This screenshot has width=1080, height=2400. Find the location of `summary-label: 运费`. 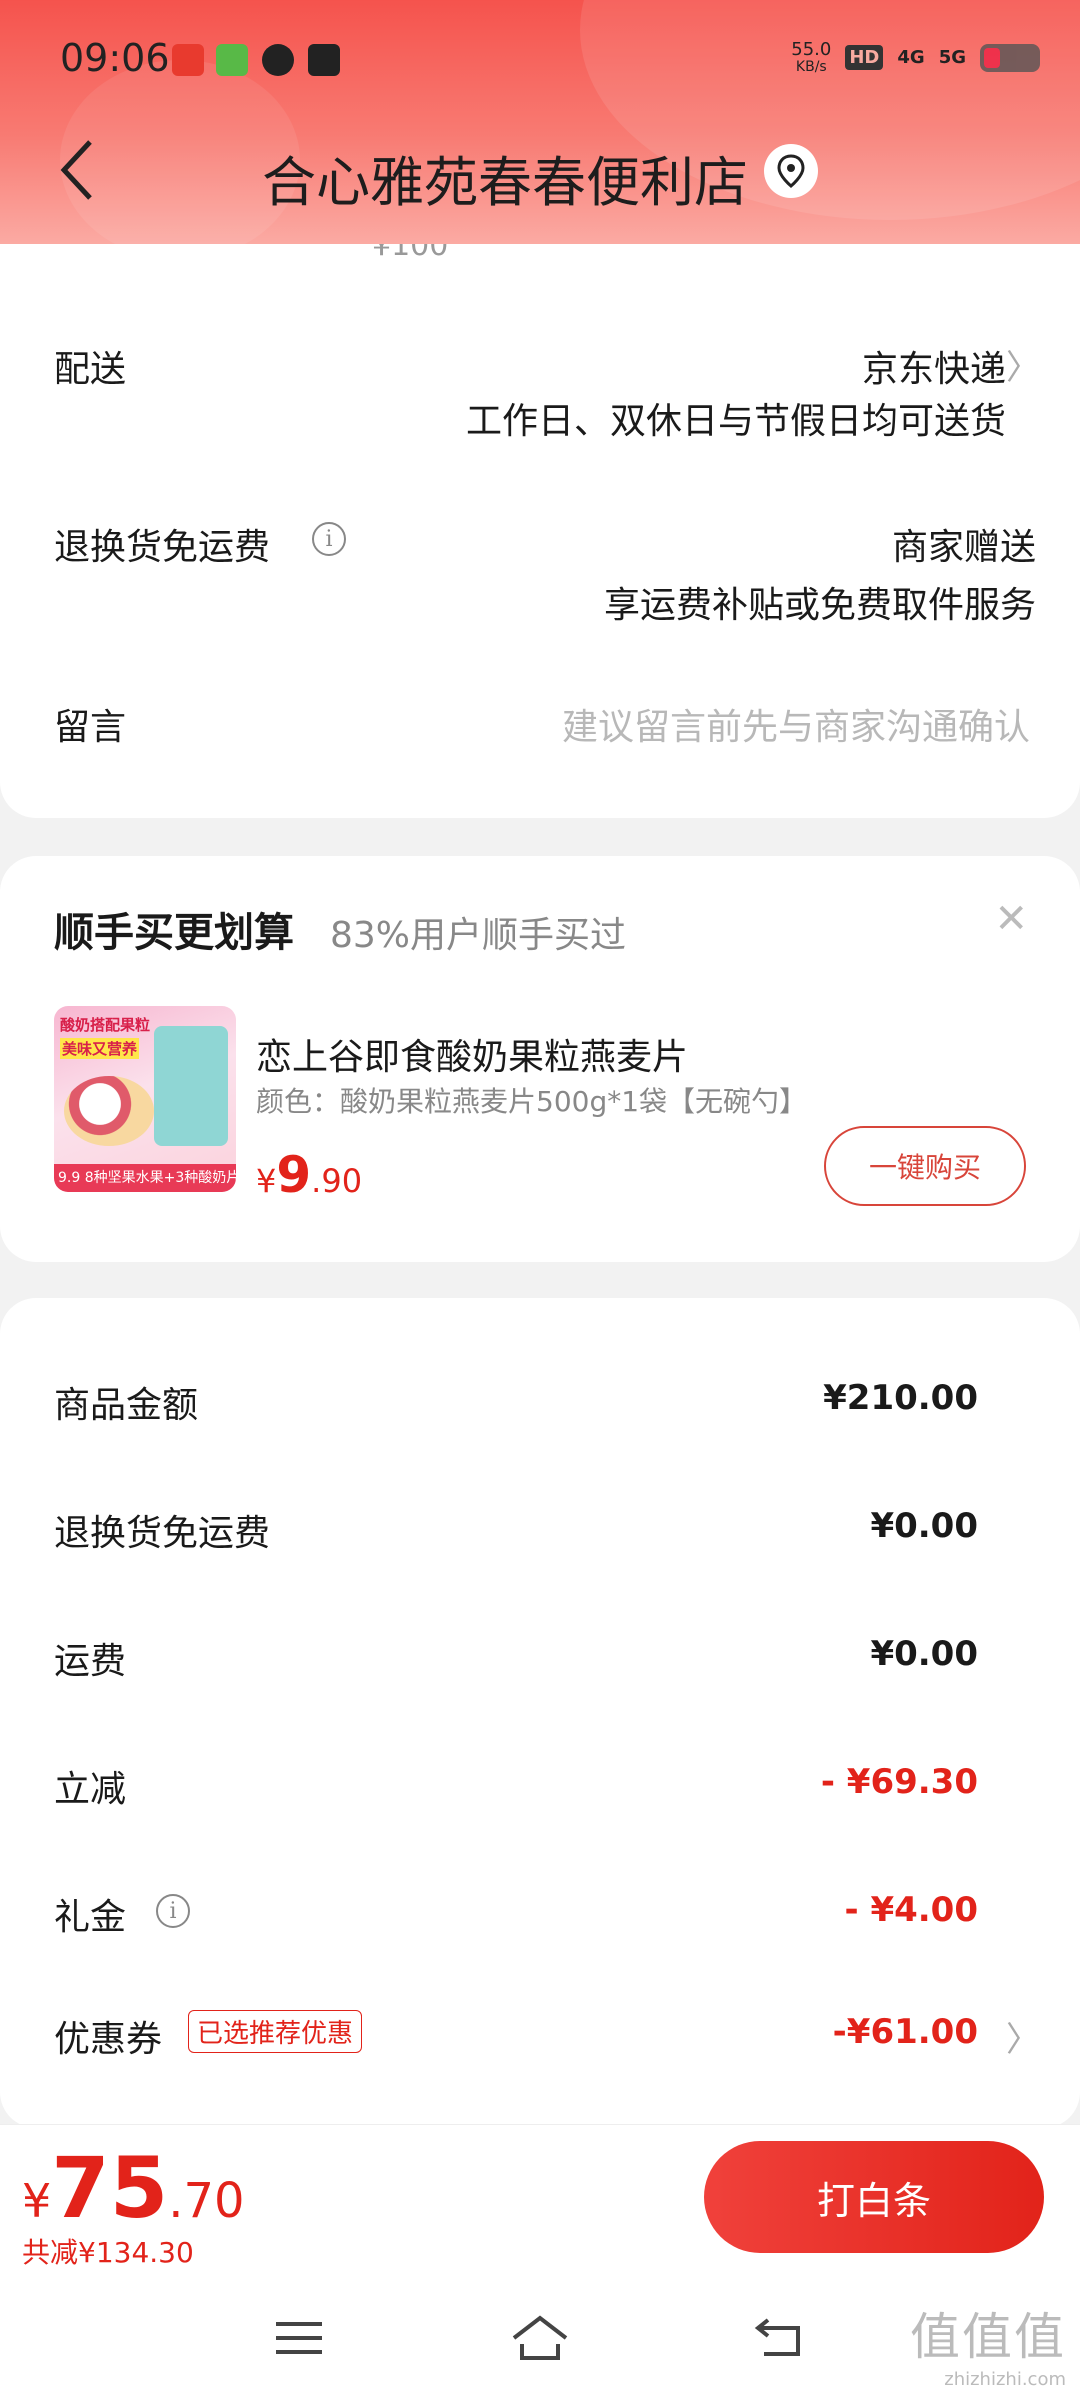

summary-label: 运费 is located at coordinates (90, 1661).